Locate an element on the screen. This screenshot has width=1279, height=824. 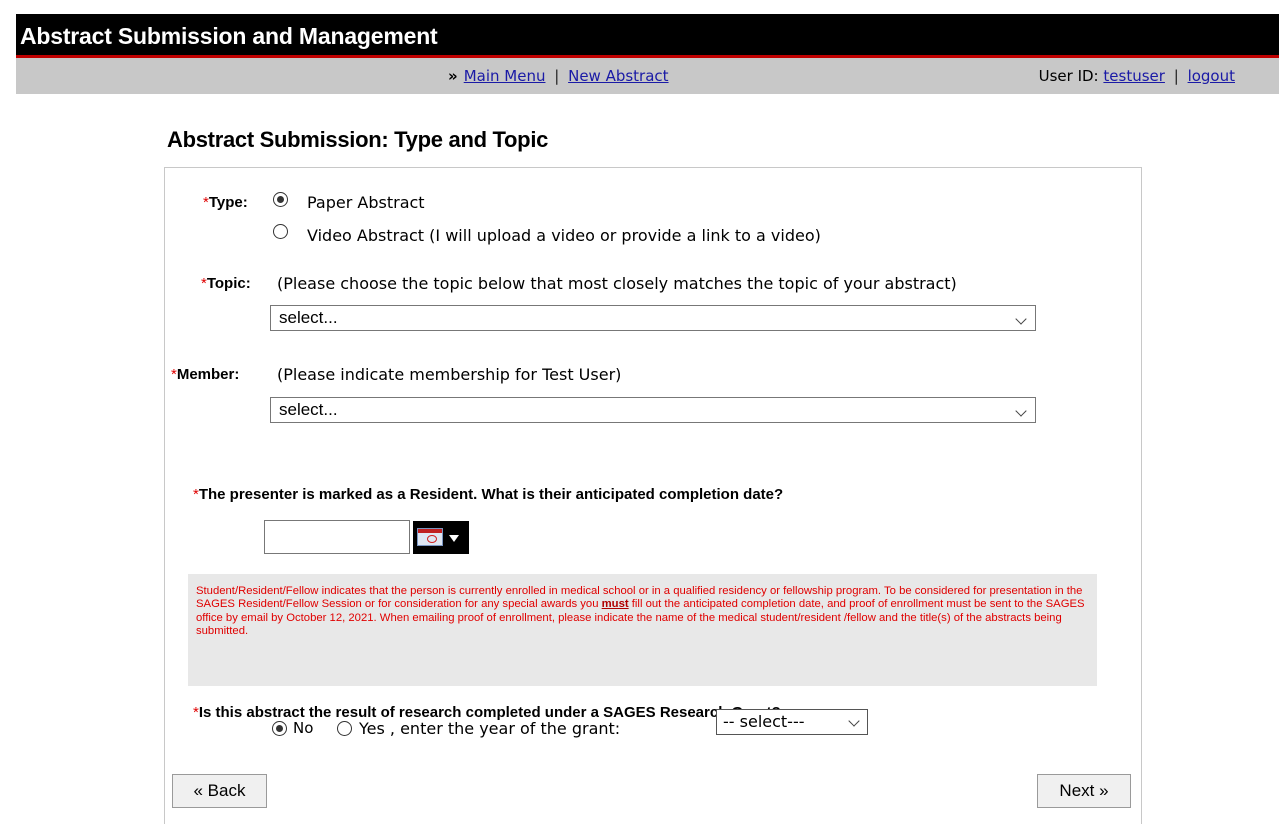
type-label-text: Type: is located at coordinates (228, 202).